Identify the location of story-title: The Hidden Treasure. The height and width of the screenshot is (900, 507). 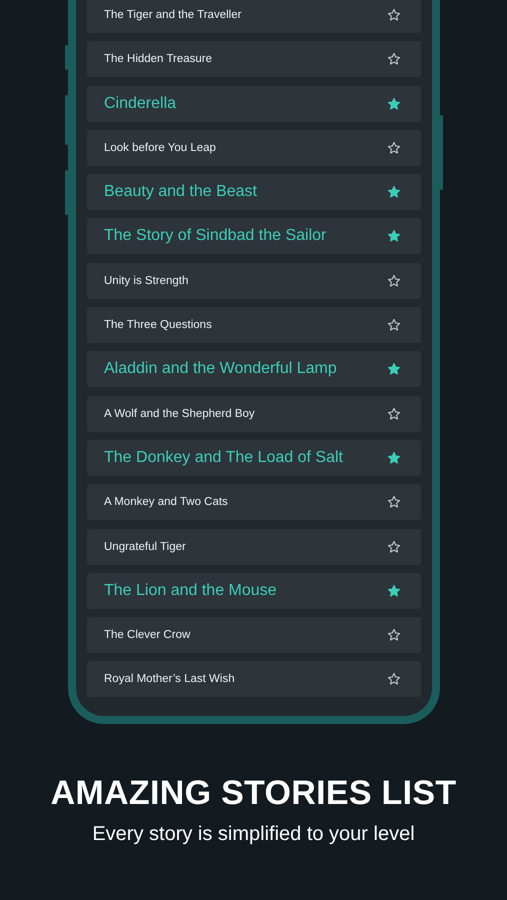
(158, 59).